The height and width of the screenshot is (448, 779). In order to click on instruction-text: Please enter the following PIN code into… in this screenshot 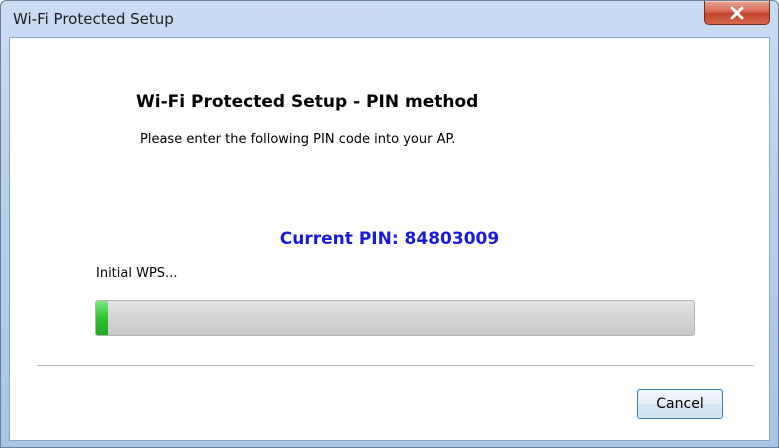, I will do `click(298, 139)`.